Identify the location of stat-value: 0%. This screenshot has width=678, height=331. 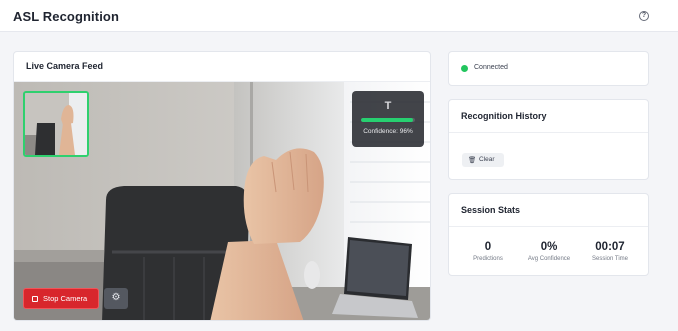
(549, 247).